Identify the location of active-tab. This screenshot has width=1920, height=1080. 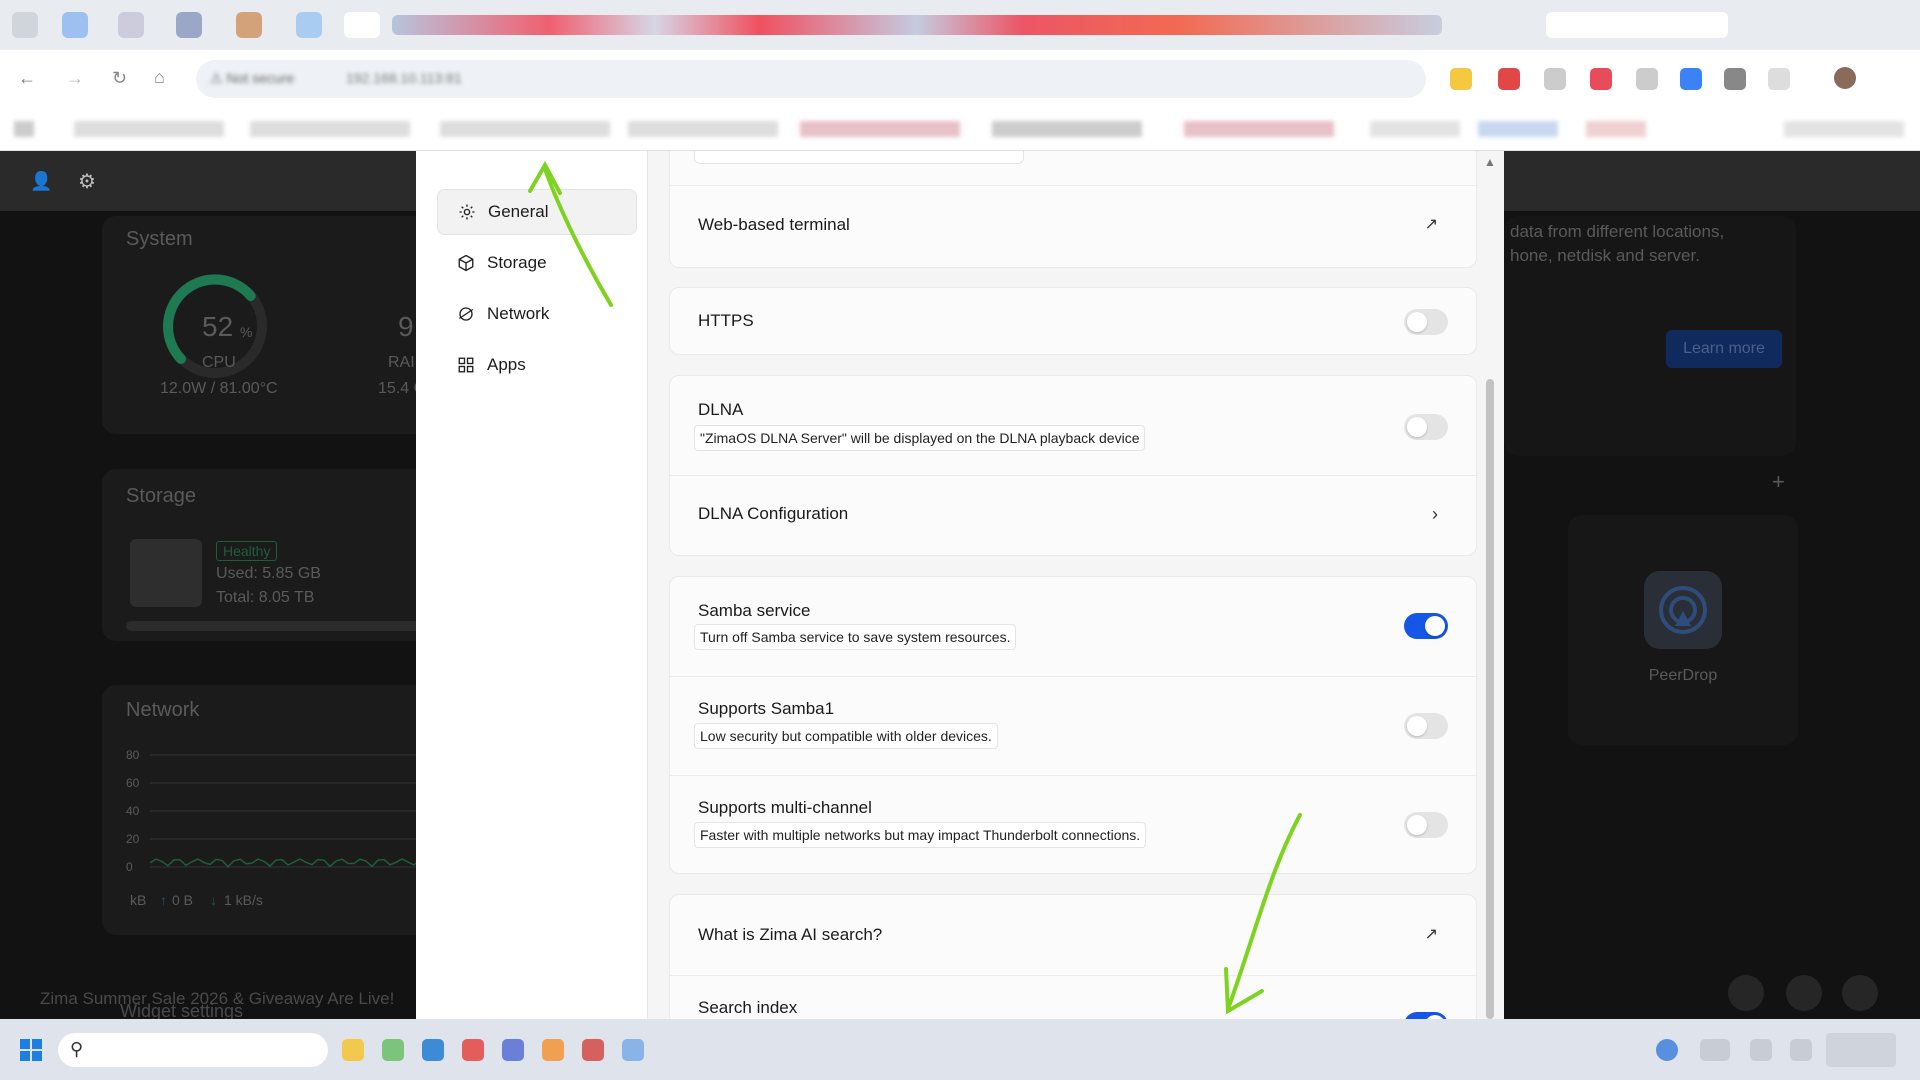
(362, 25).